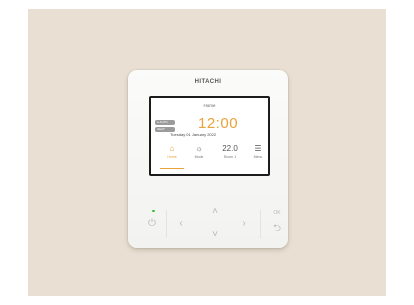  I want to click on down-button: ˅, so click(215, 236).